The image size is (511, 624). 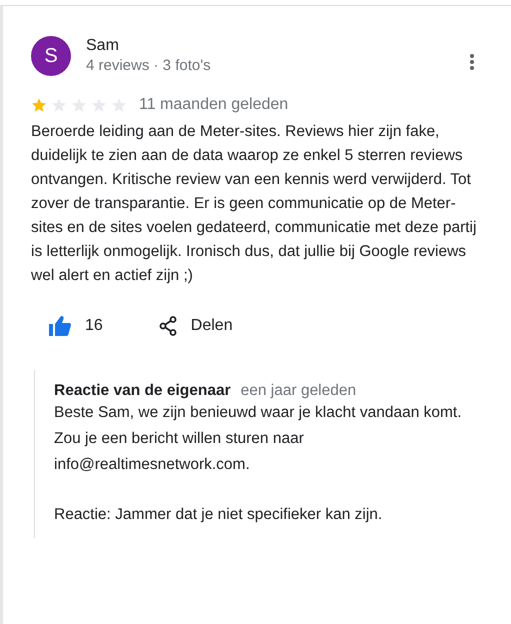 What do you see at coordinates (60, 326) in the screenshot?
I see `thumbs-up-icon` at bounding box center [60, 326].